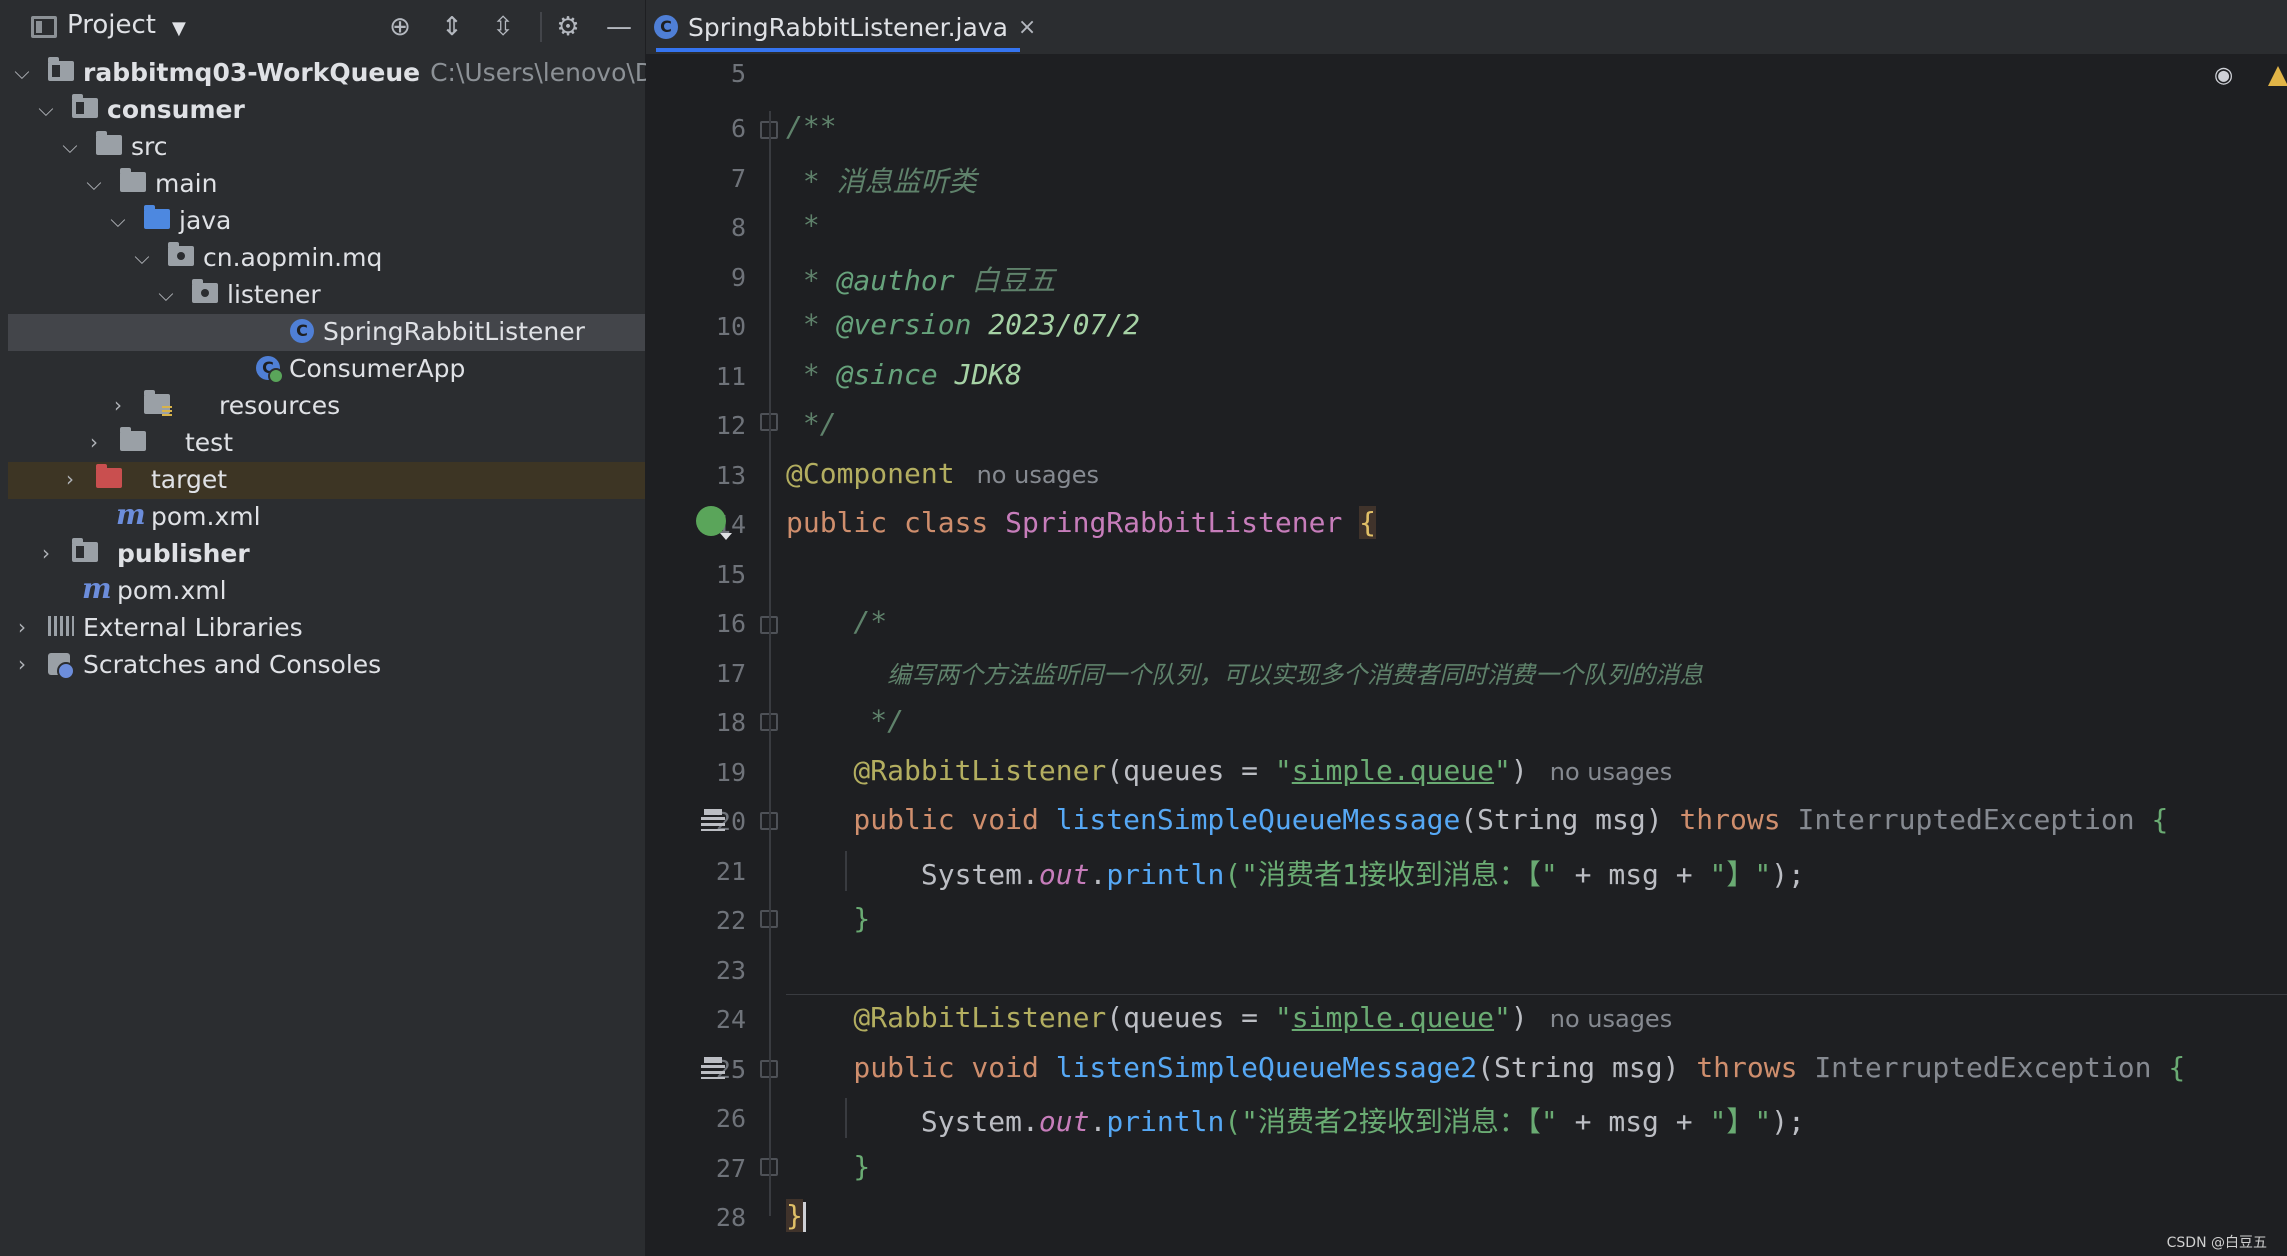  What do you see at coordinates (44, 27) in the screenshot?
I see `project-icon` at bounding box center [44, 27].